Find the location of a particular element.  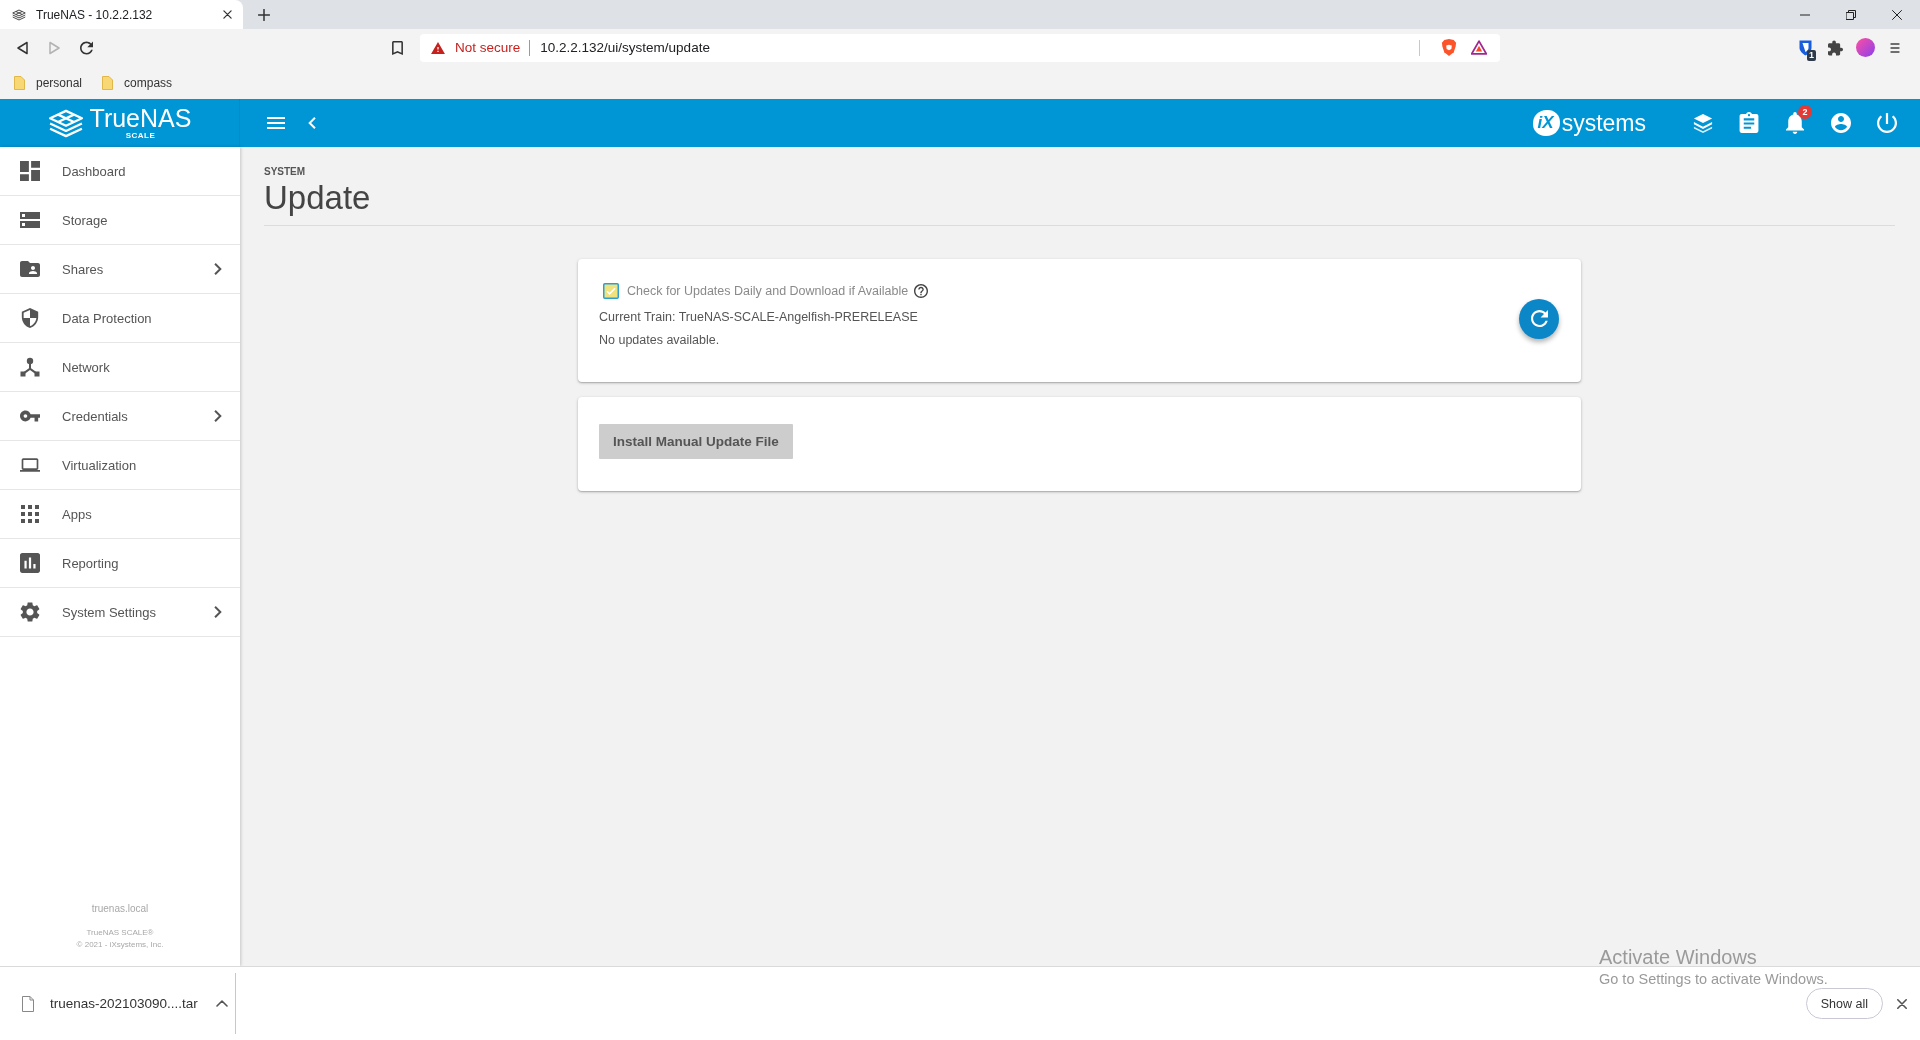

sidebar-item: Dashboard is located at coordinates (120, 171).